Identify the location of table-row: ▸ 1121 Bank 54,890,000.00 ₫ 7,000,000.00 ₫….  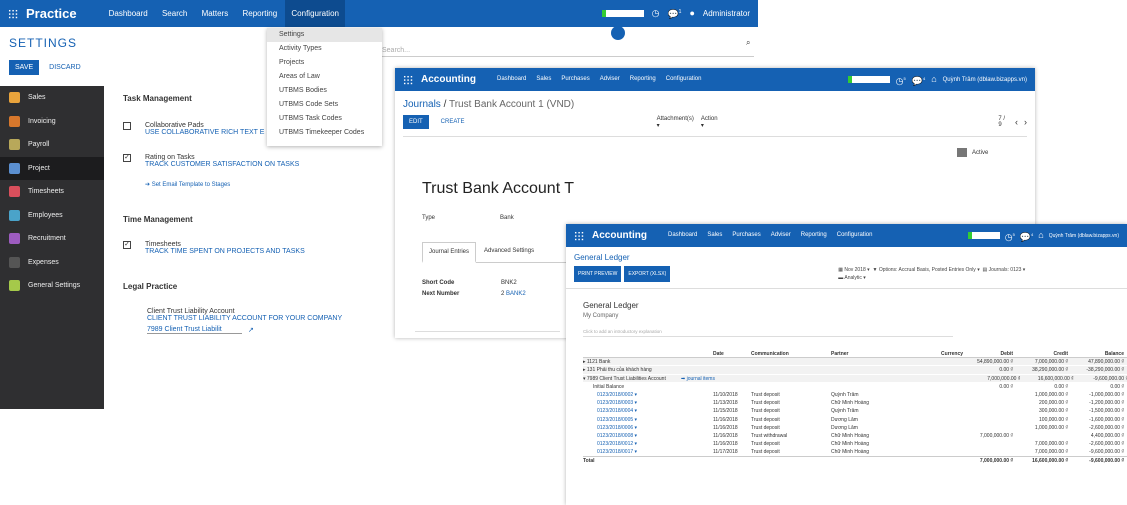
(855, 362).